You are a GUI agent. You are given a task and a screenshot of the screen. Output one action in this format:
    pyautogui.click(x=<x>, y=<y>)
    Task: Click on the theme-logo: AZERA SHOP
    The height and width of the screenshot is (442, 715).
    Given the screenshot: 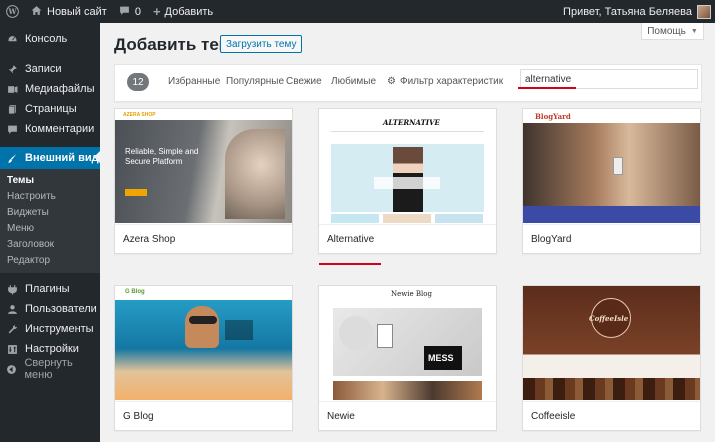 What is the action you would take?
    pyautogui.click(x=139, y=115)
    